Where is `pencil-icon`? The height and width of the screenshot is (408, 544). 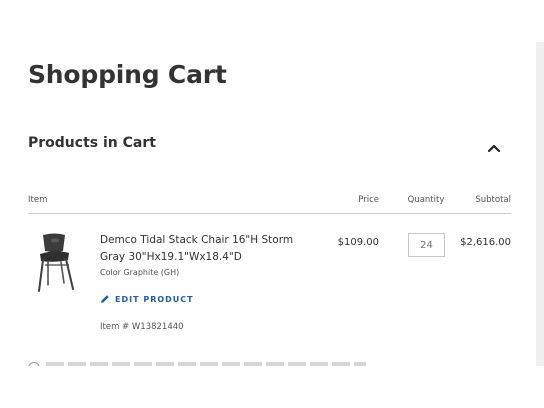
pencil-icon is located at coordinates (105, 299).